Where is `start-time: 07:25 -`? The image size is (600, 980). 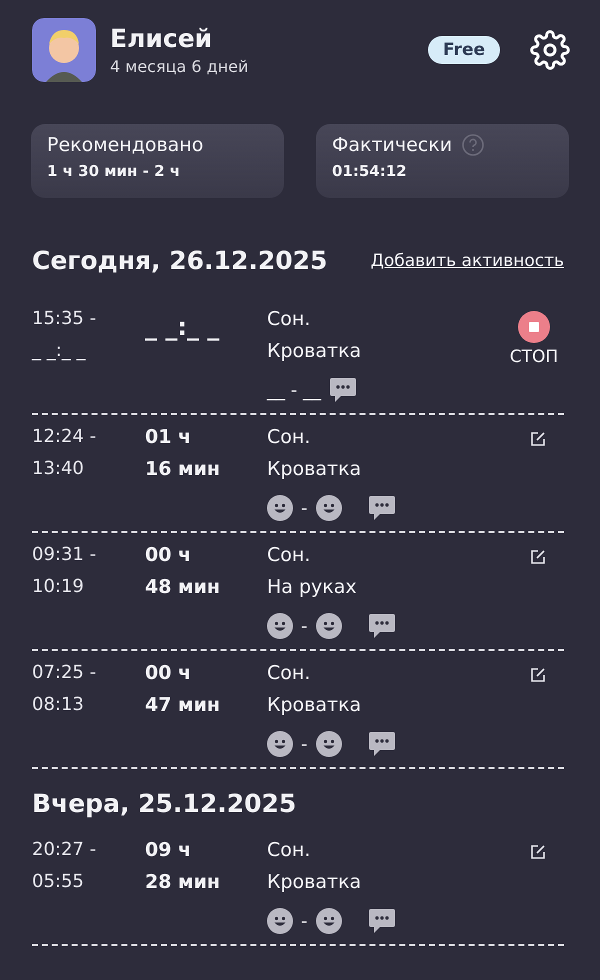 start-time: 07:25 - is located at coordinates (65, 673).